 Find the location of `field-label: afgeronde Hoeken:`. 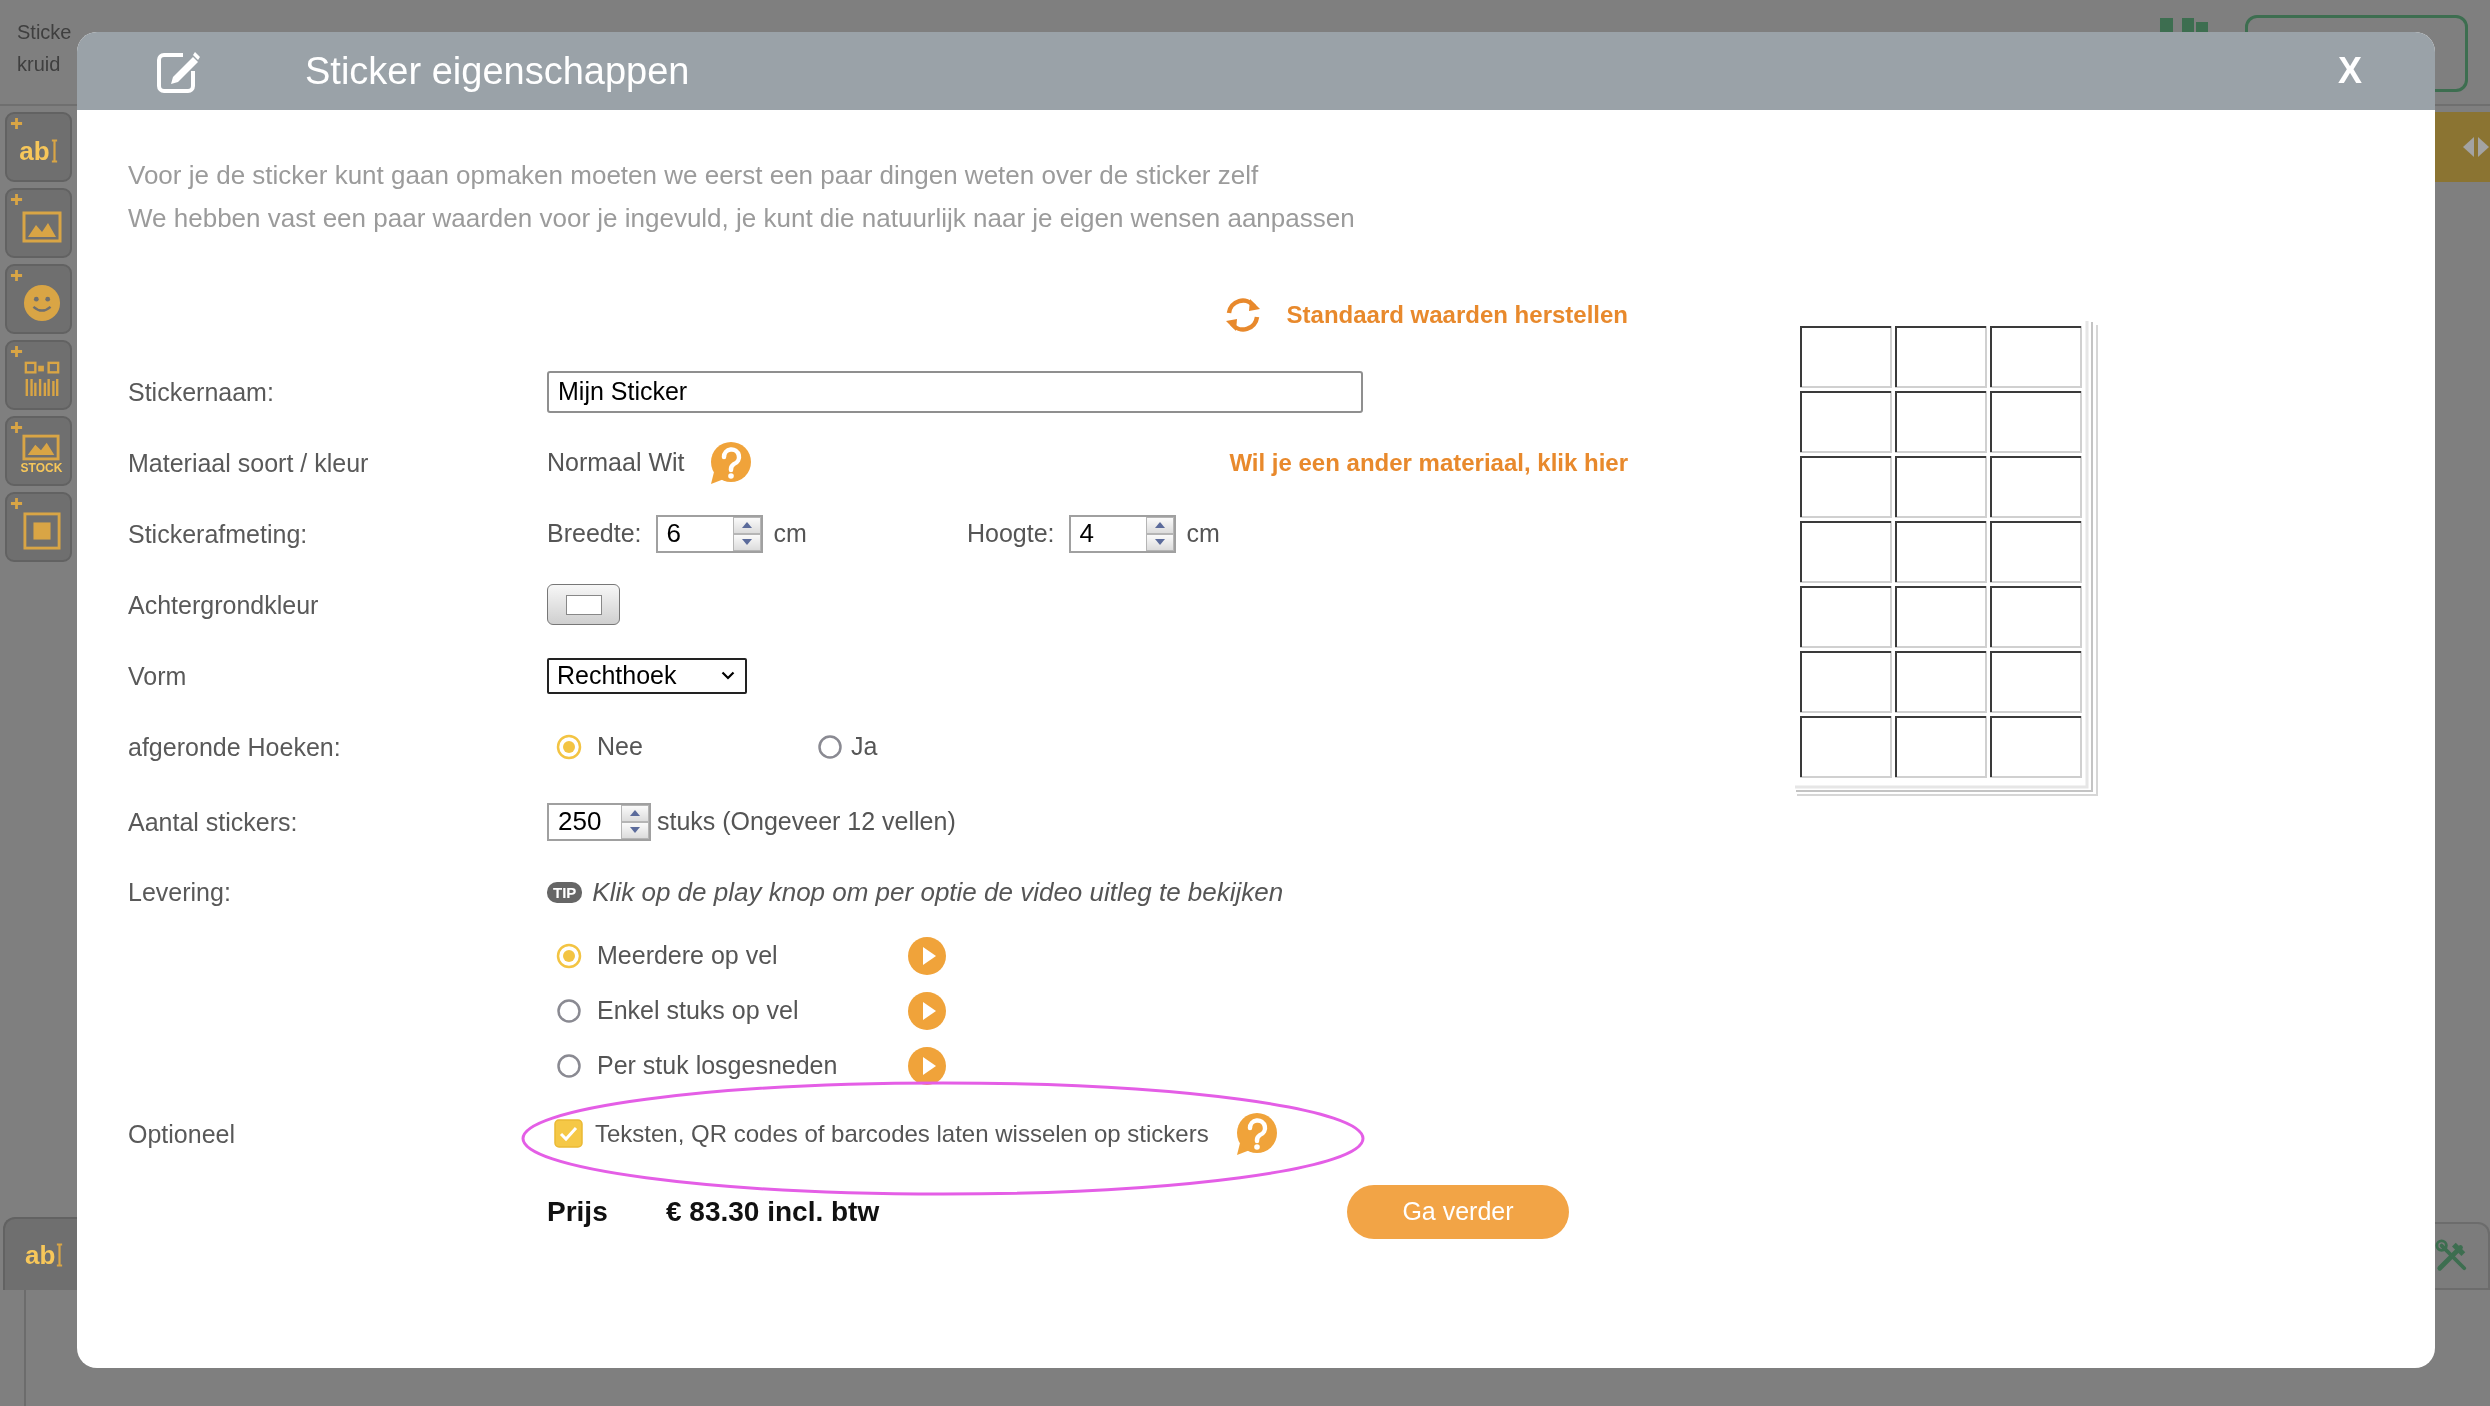

field-label: afgeronde Hoeken: is located at coordinates (234, 746).